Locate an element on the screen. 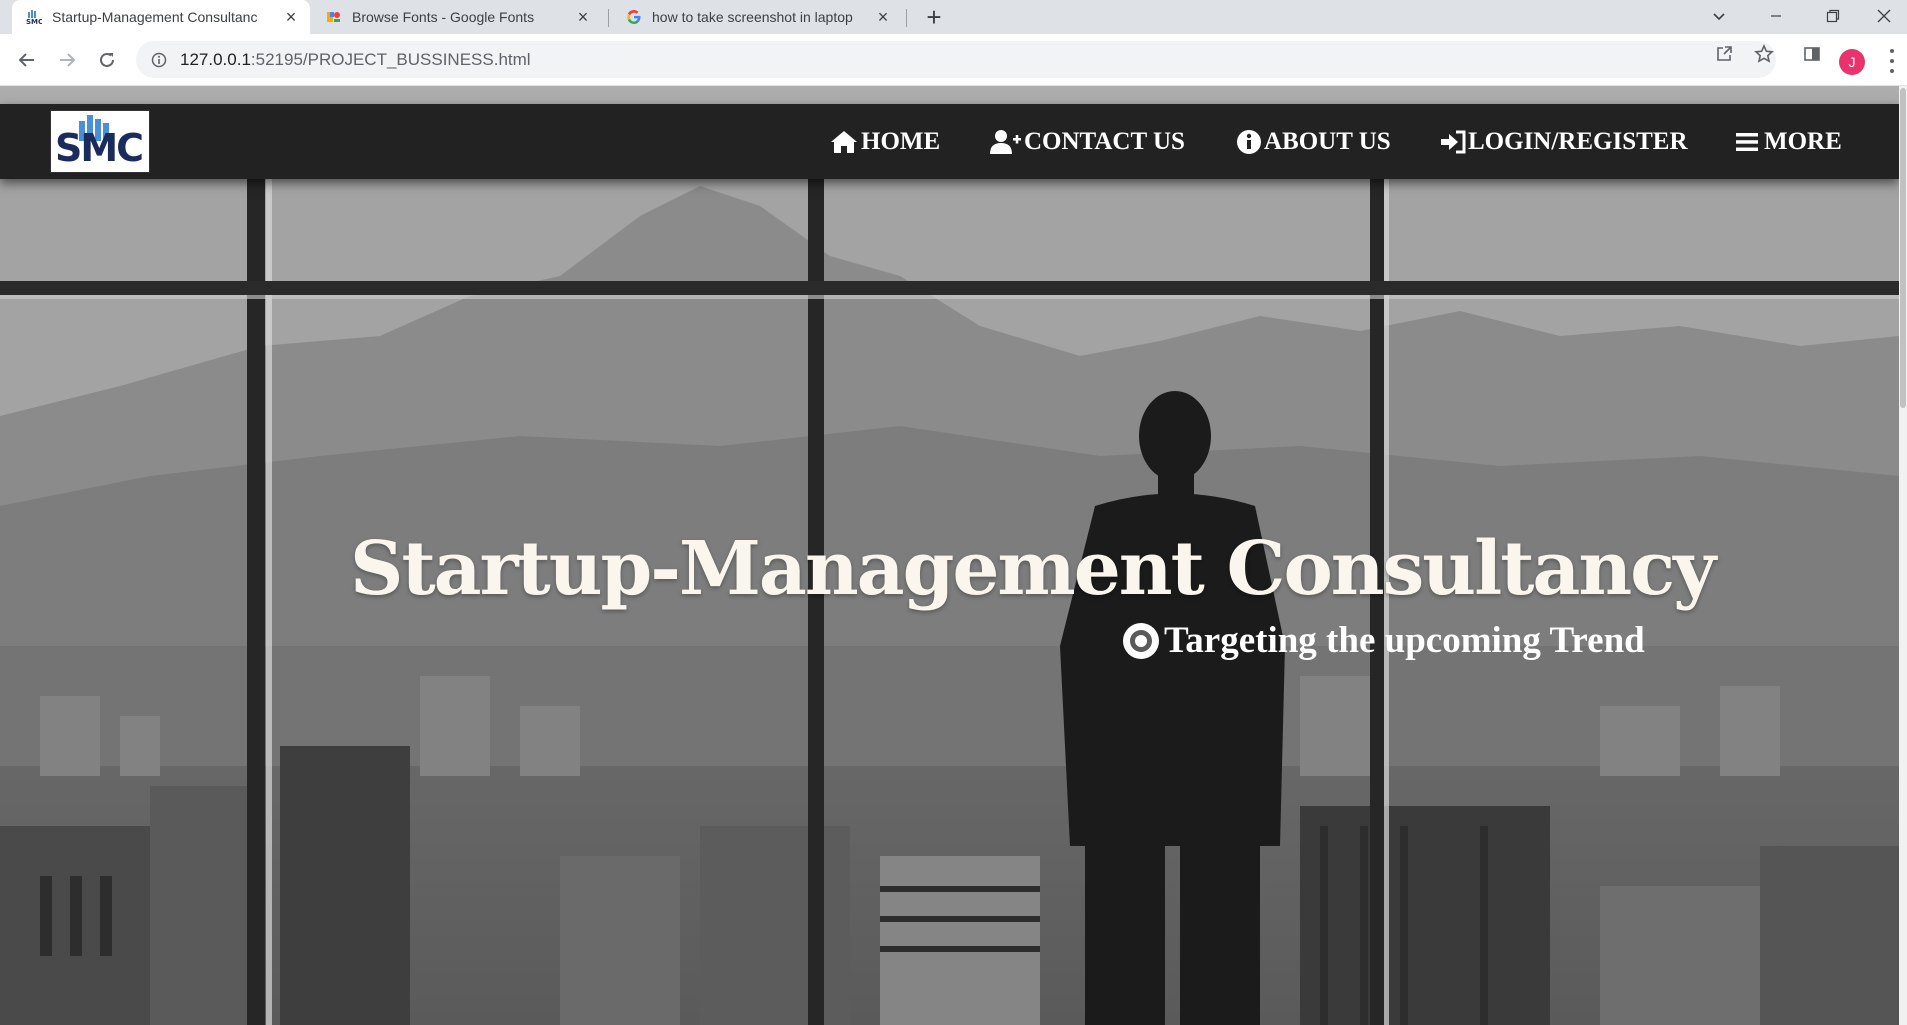  site-info-icon is located at coordinates (159, 60).